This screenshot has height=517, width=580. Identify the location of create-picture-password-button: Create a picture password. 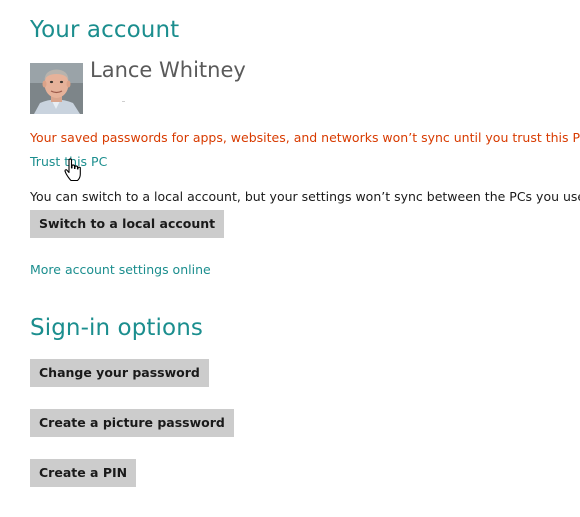
(132, 423).